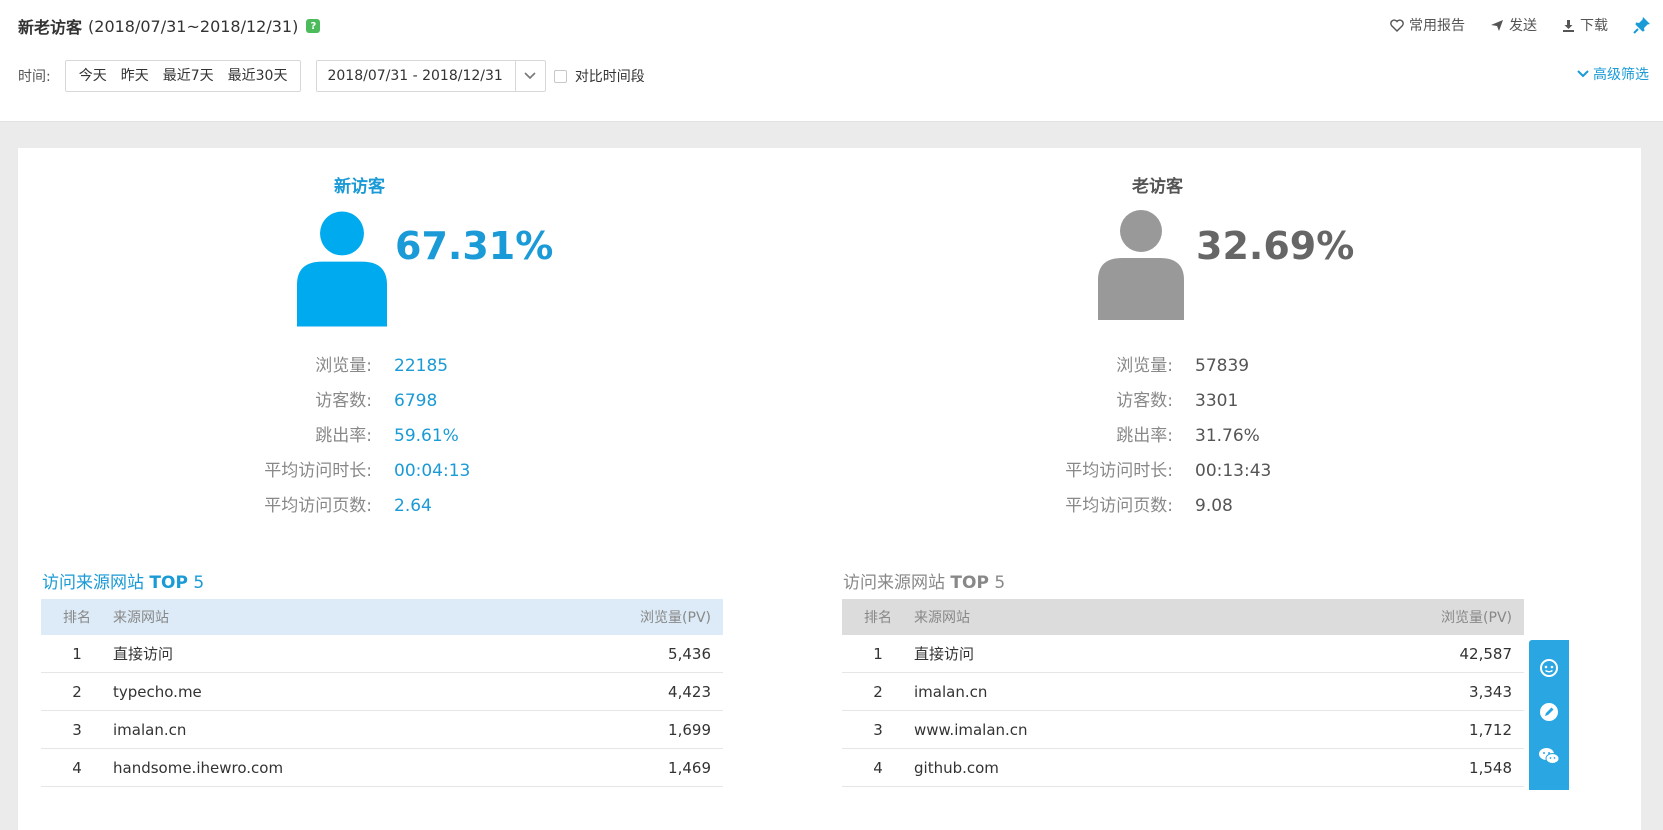  What do you see at coordinates (413, 506) in the screenshot?
I see `stat-value: 2.64` at bounding box center [413, 506].